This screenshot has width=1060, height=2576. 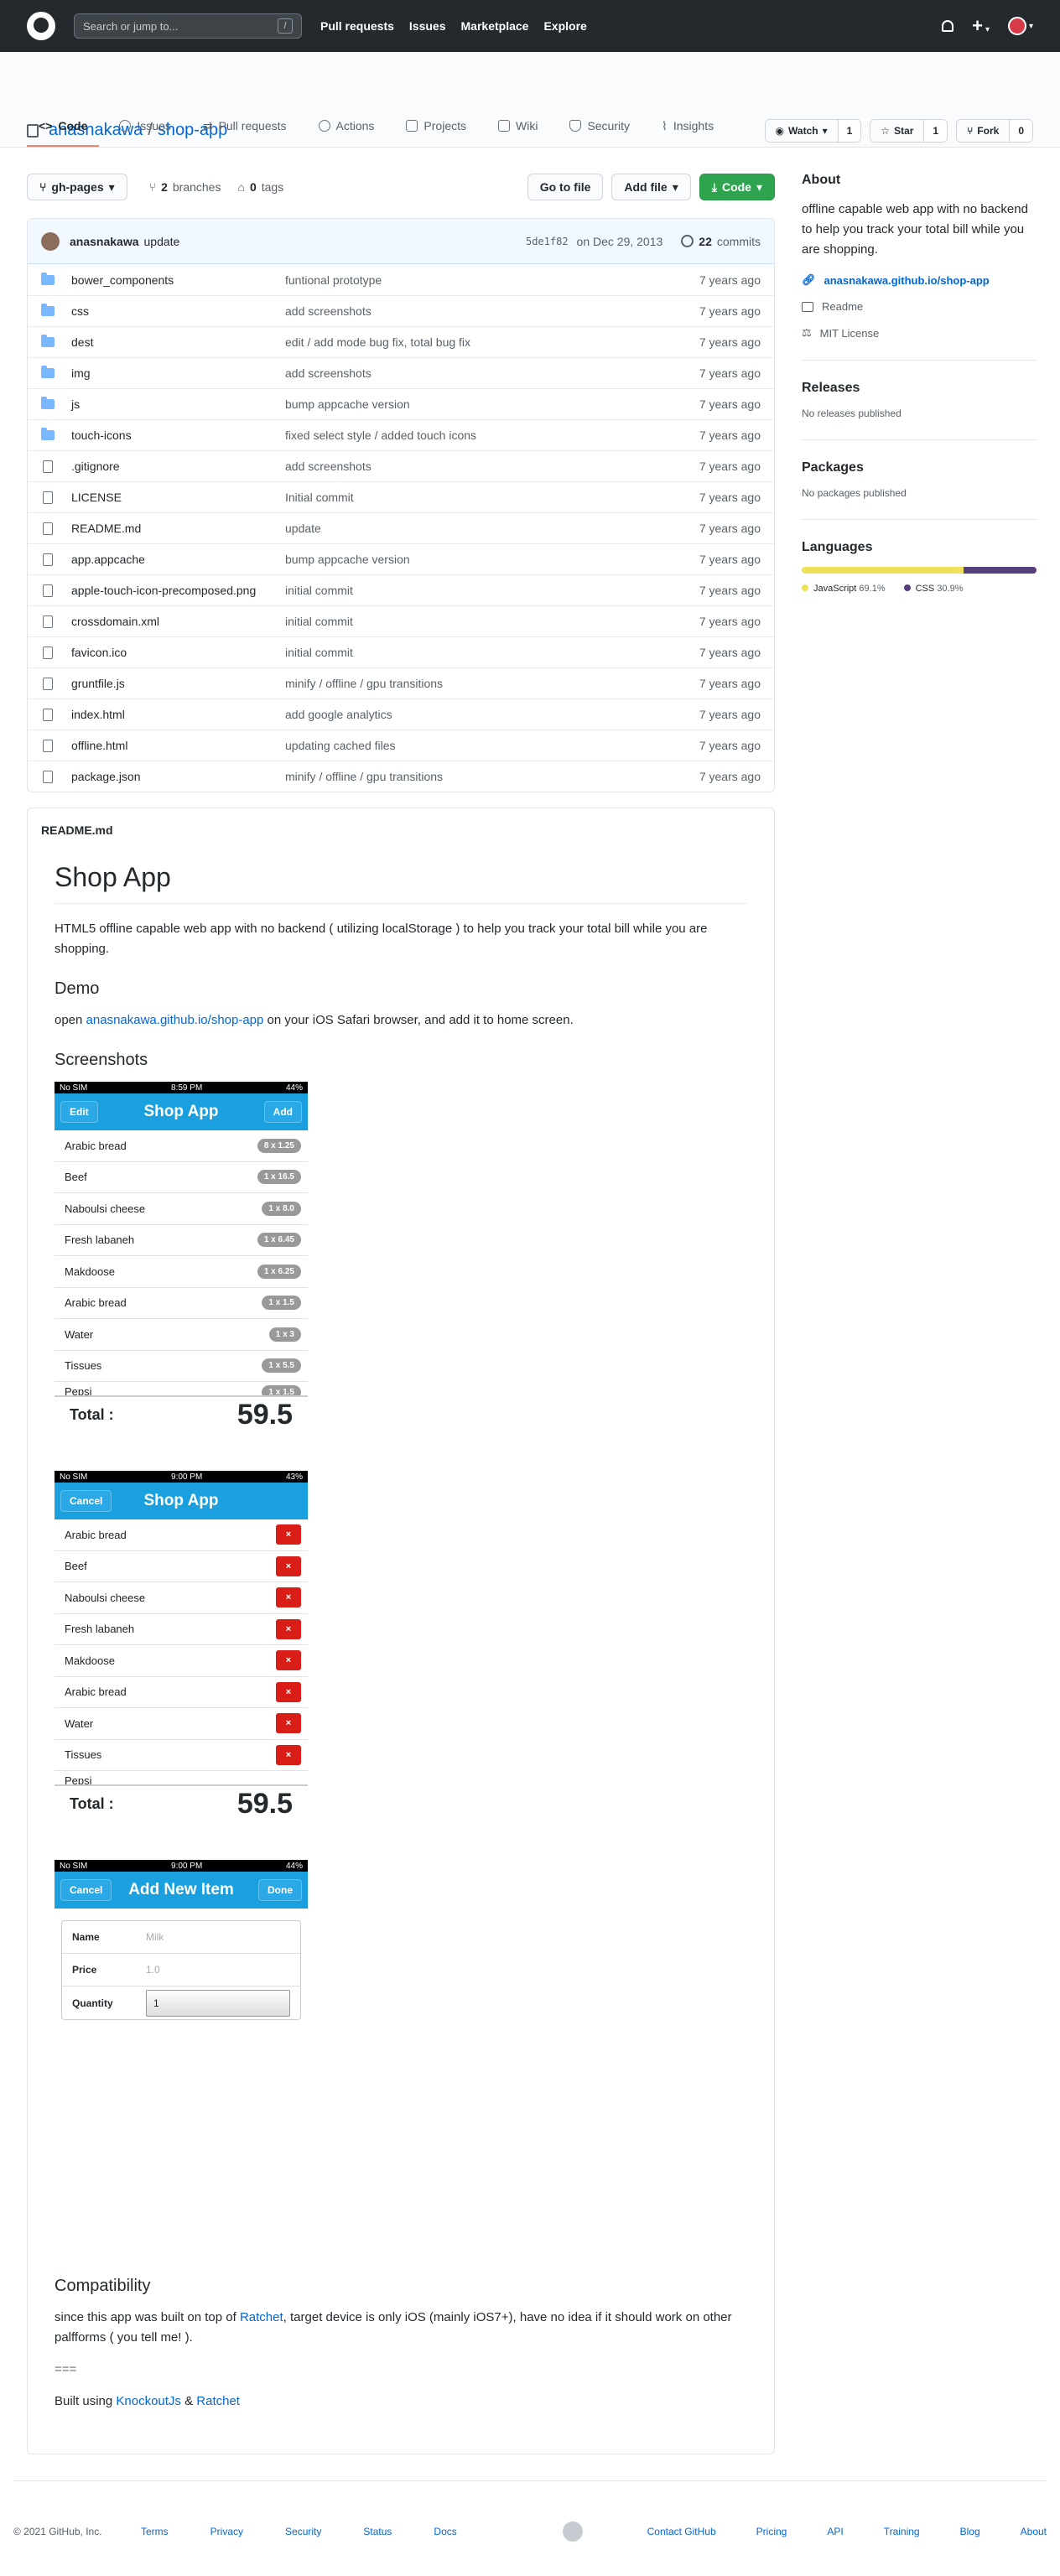 I want to click on file-name-link: crossdomain.xml, so click(x=178, y=621).